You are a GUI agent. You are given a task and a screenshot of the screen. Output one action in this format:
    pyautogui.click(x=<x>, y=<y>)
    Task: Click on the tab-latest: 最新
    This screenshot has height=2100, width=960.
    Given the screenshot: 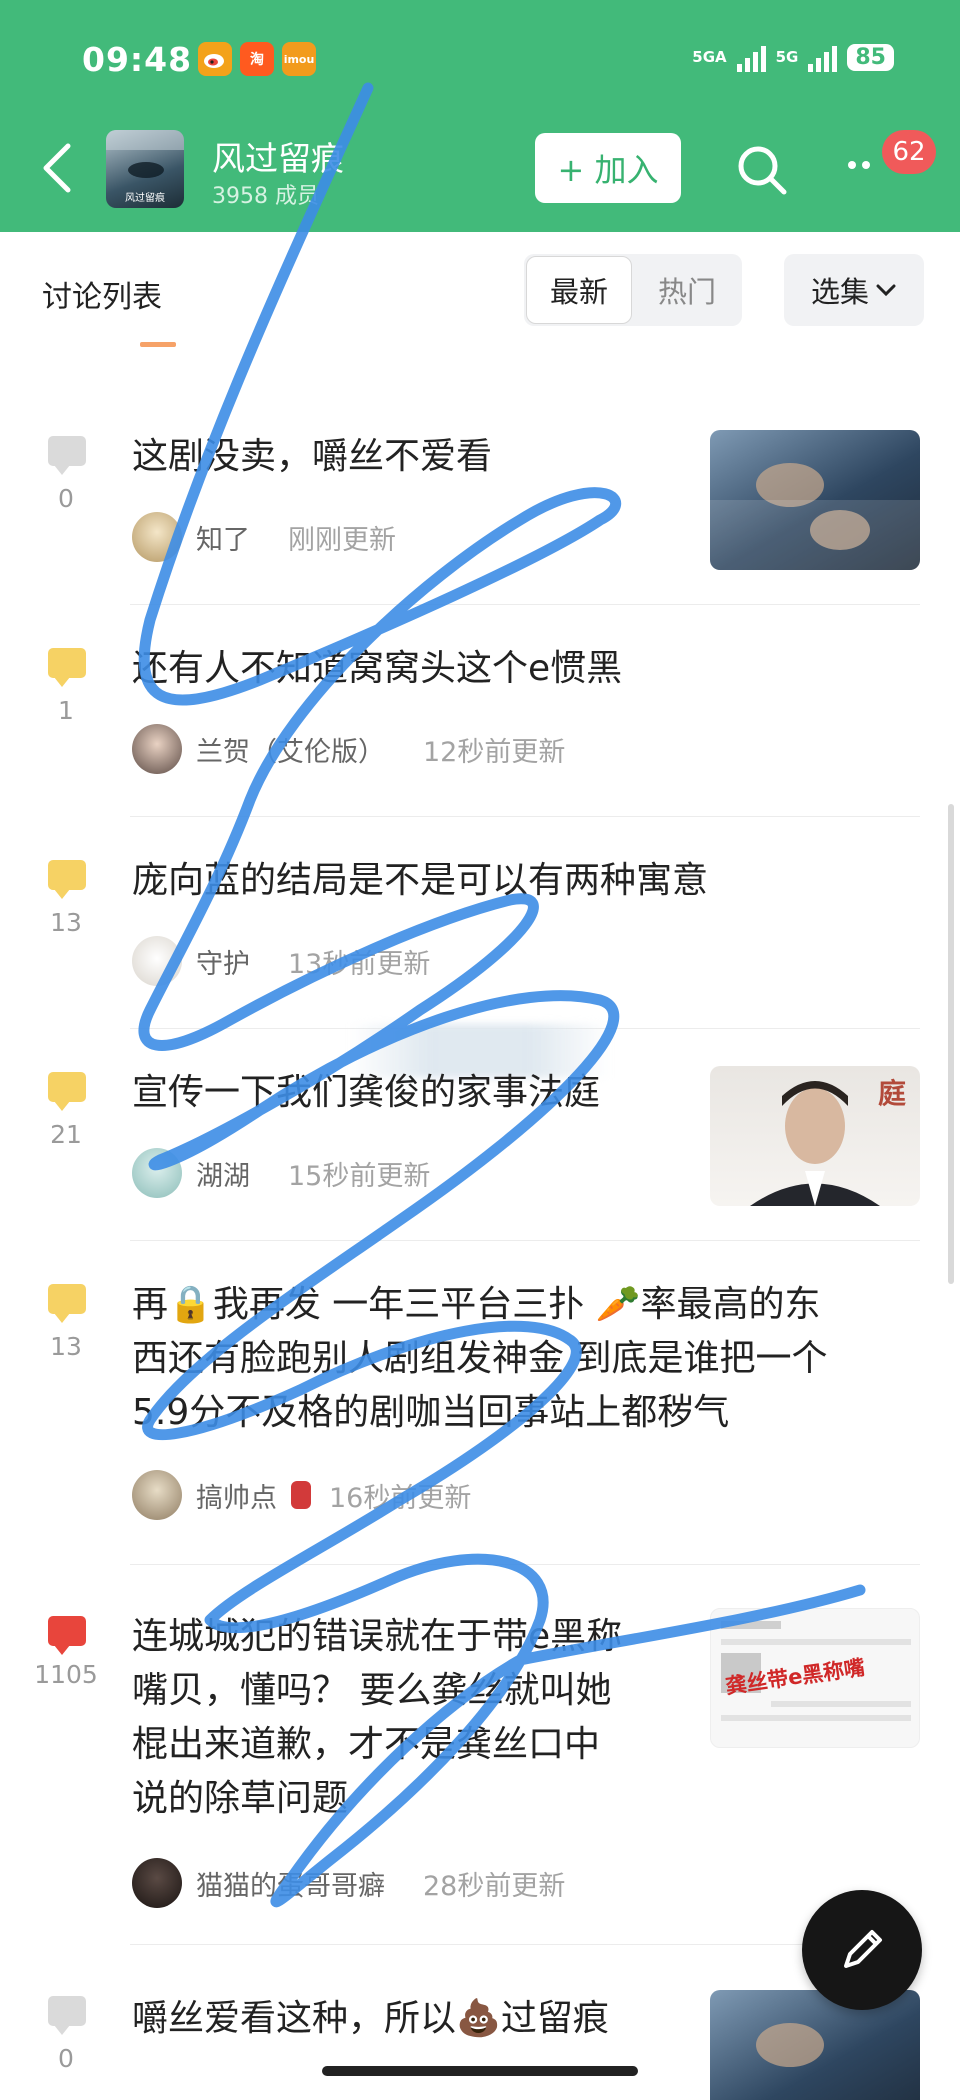 What is the action you would take?
    pyautogui.click(x=579, y=290)
    